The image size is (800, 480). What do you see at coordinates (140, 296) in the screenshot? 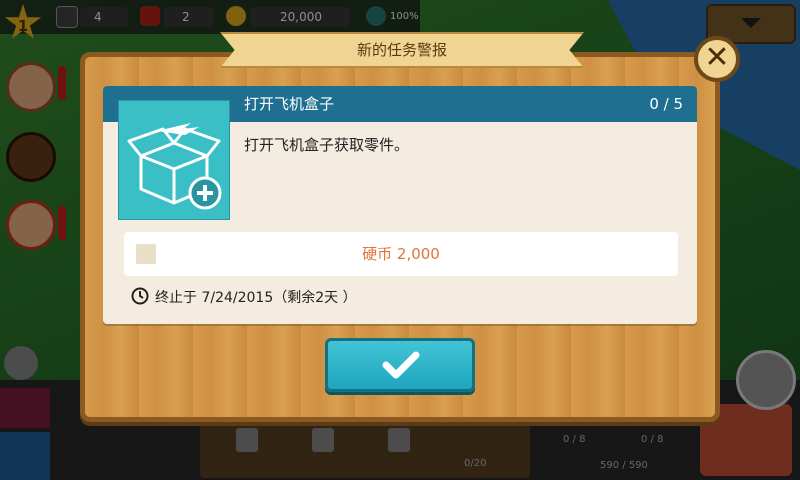
I see `clock-icon` at bounding box center [140, 296].